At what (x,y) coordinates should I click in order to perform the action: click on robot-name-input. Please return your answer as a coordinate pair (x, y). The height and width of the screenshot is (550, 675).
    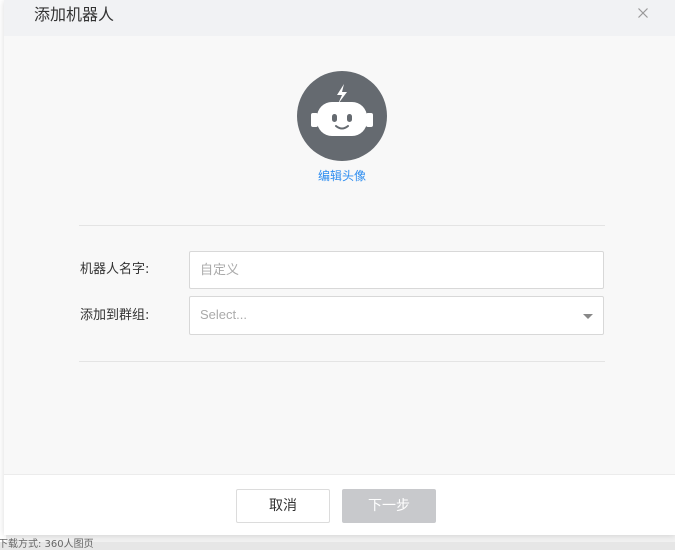
    Looking at the image, I should click on (396, 270).